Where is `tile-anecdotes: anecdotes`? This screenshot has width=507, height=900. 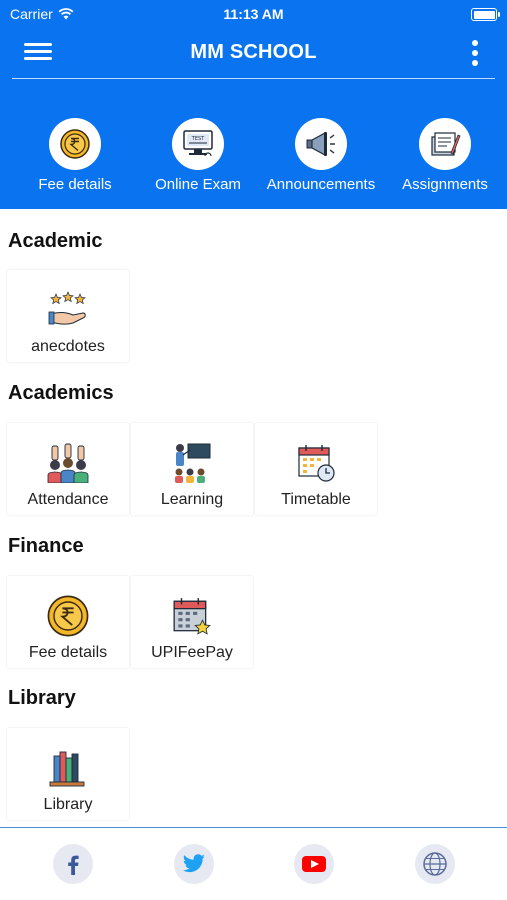
tile-anecdotes: anecdotes is located at coordinates (68, 316).